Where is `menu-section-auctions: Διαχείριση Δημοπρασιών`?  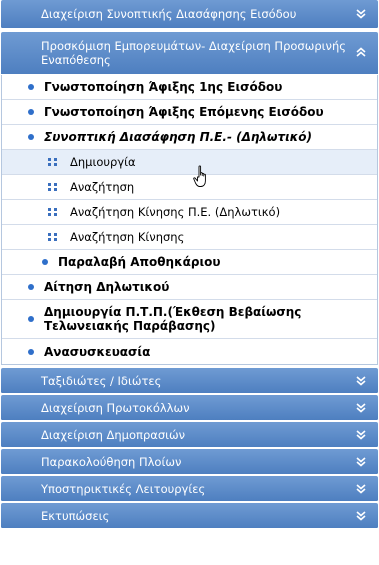 menu-section-auctions: Διαχείριση Δημοπρασιών is located at coordinates (189, 435).